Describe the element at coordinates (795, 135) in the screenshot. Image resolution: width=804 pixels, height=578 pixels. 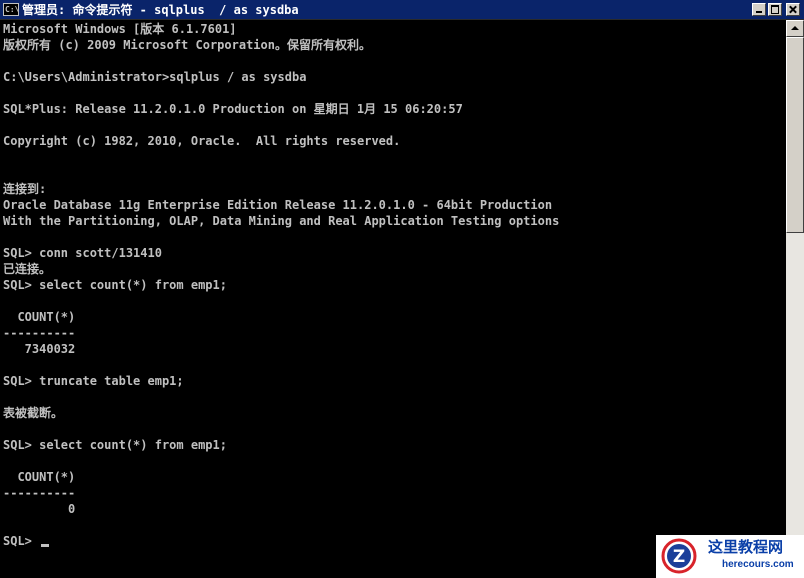
I see `scrollbar-thumb` at that location.